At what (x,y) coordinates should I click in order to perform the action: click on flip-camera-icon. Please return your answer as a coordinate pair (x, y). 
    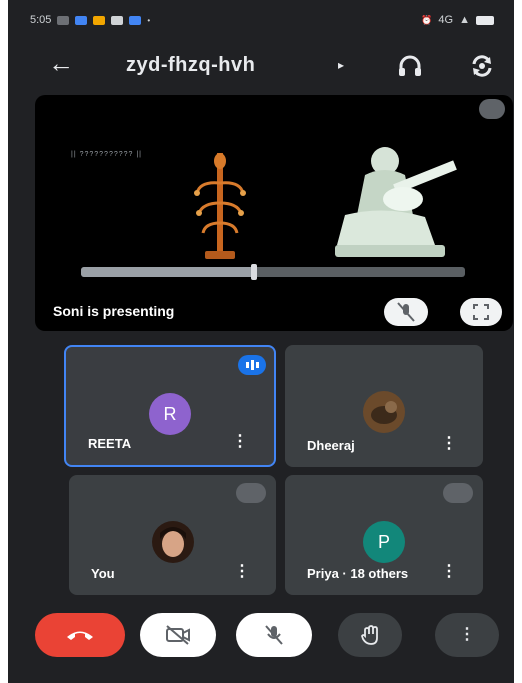
    Looking at the image, I should click on (482, 66).